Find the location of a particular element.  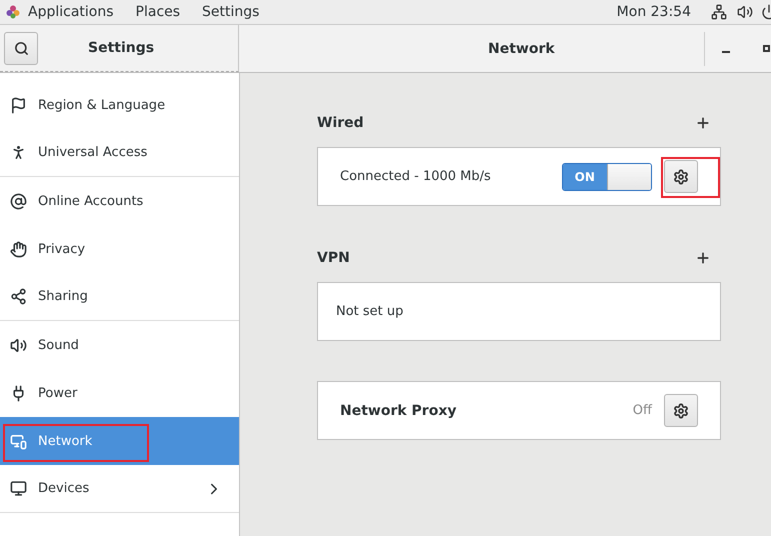

window-title: Network is located at coordinates (521, 48).